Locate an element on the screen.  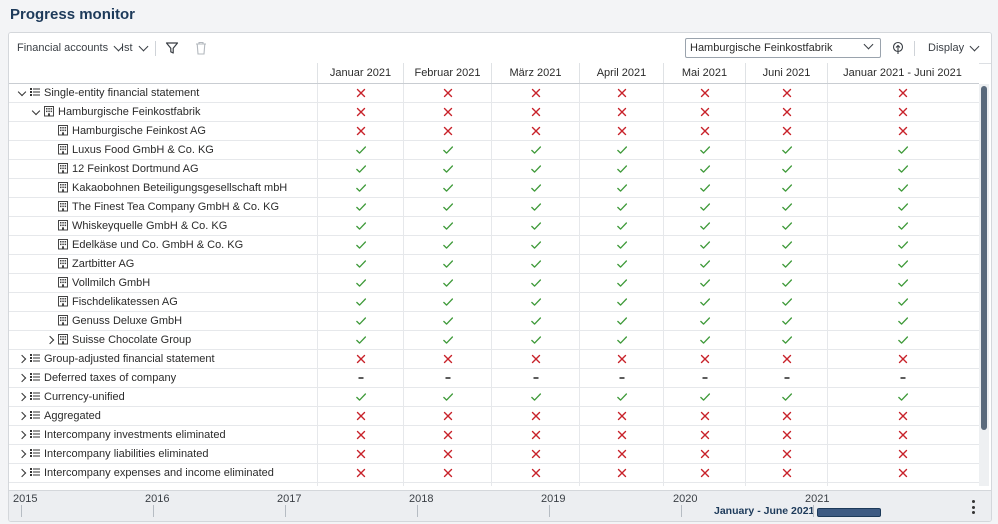
table-row: Currency-unified is located at coordinates (494, 397).